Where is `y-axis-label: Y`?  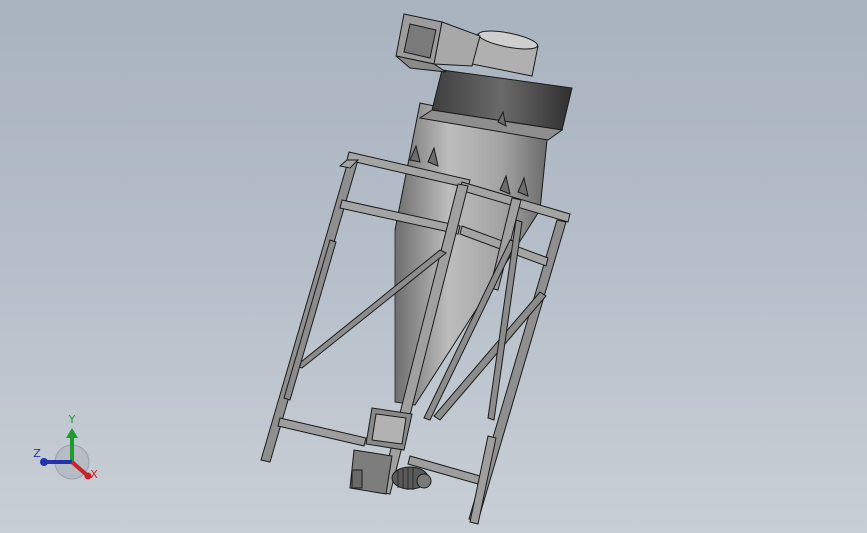 y-axis-label: Y is located at coordinates (72, 419).